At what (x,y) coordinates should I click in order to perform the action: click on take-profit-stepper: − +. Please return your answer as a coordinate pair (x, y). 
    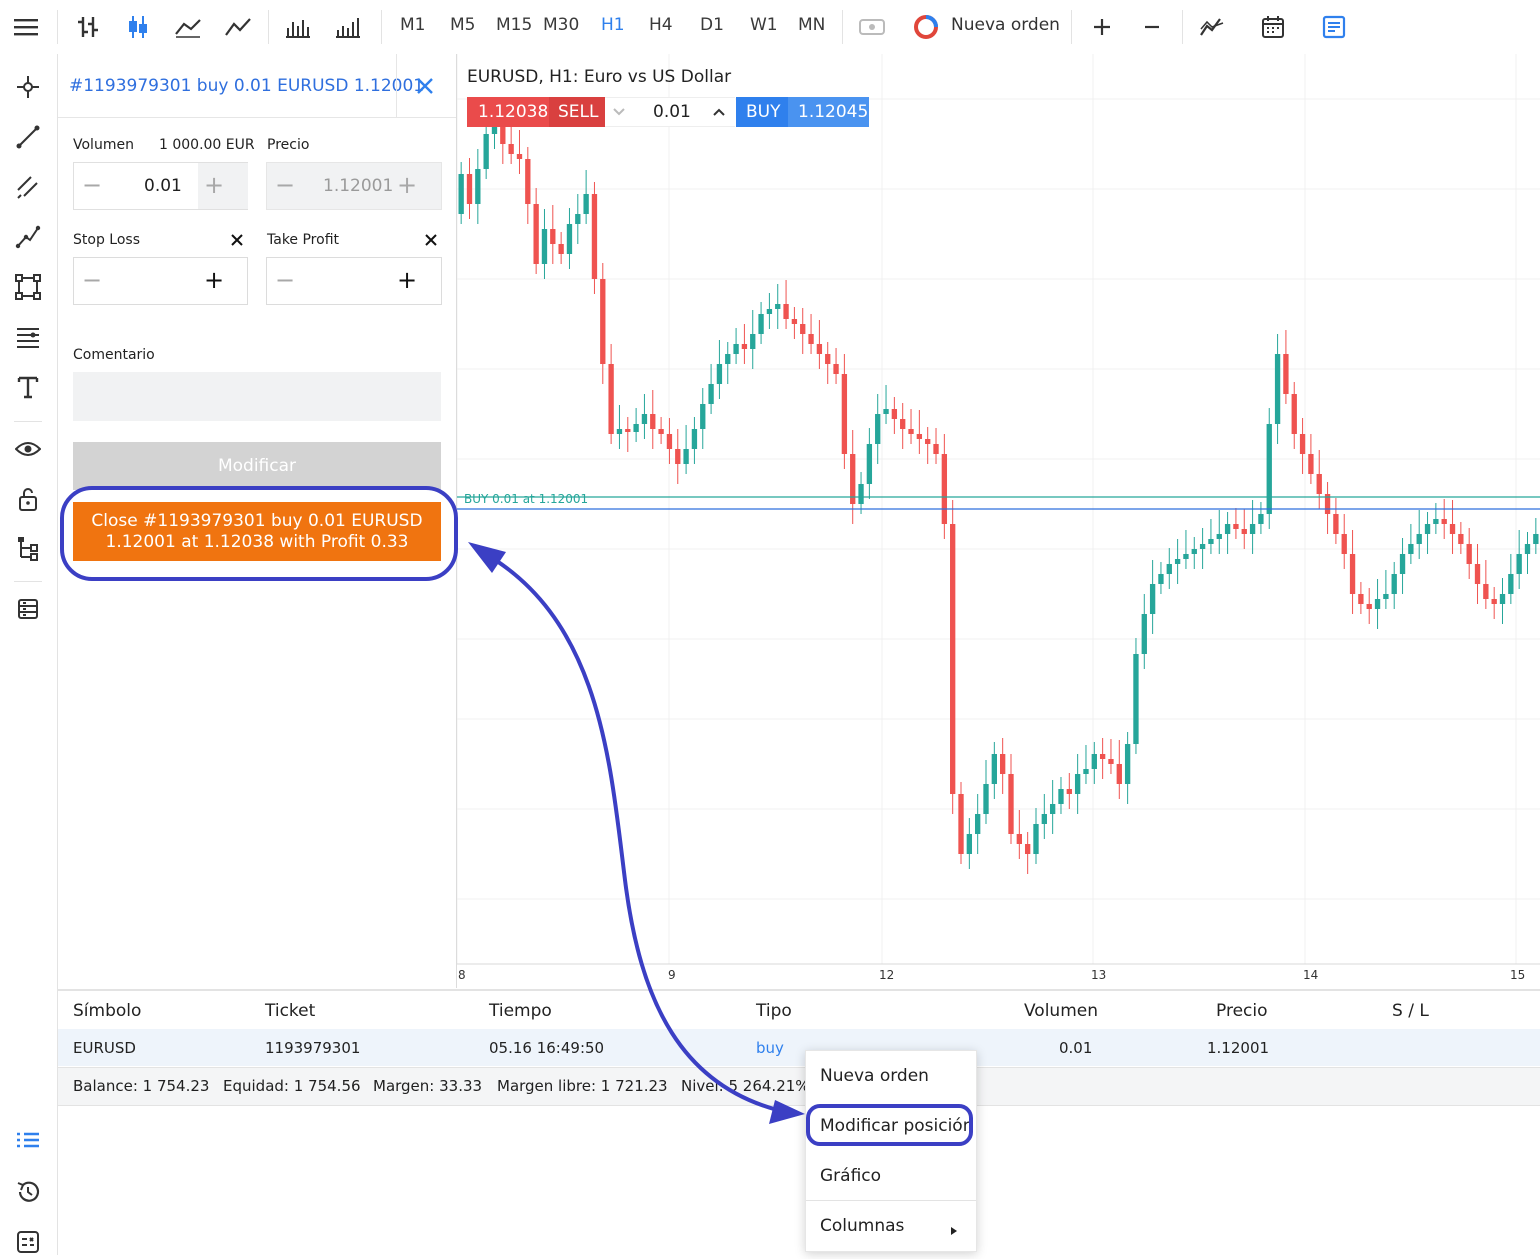
    Looking at the image, I should click on (354, 281).